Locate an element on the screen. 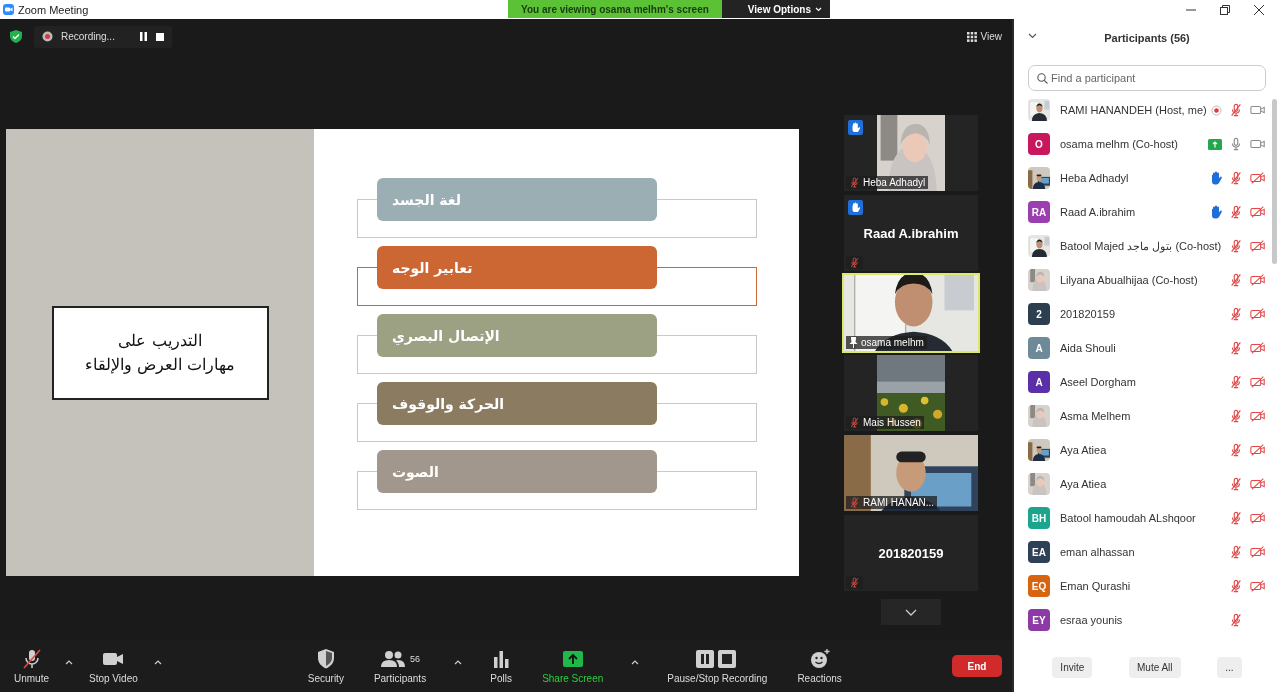 The image size is (1280, 692). close-icon is located at coordinates (1259, 9).